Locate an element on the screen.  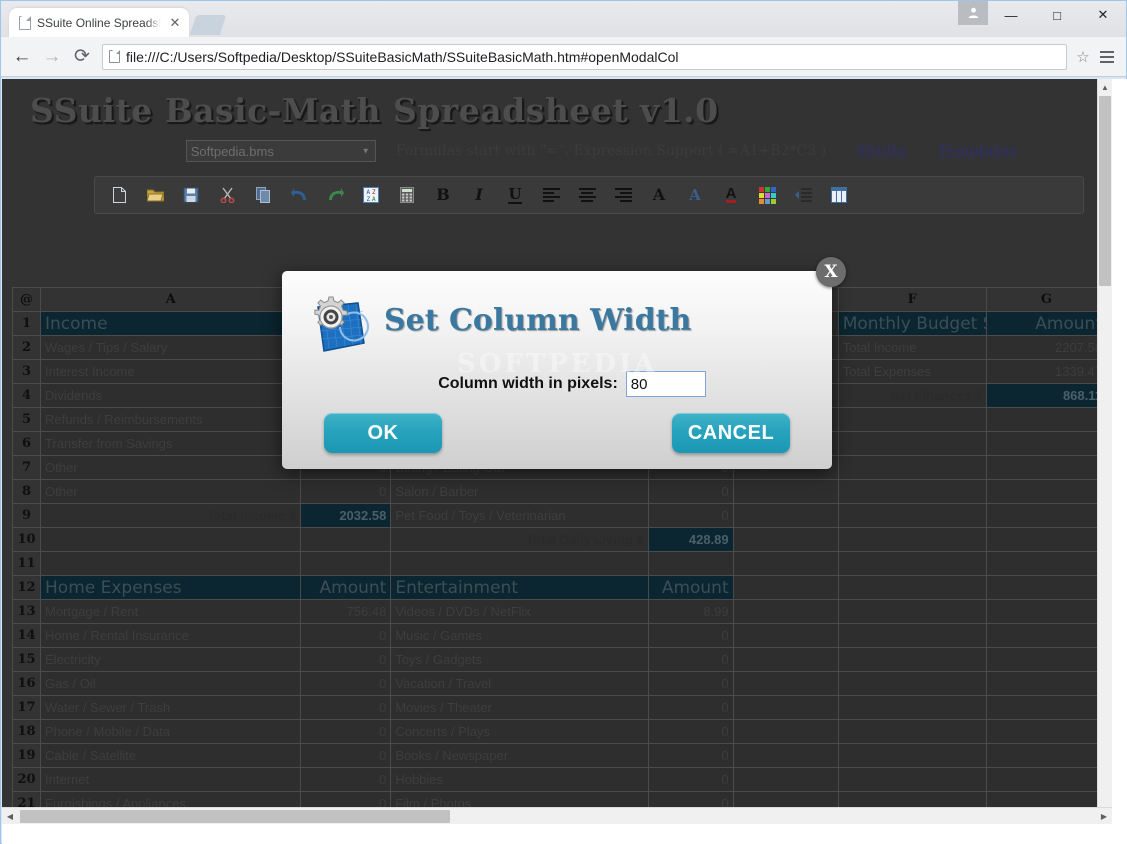
cell-D17: 0 is located at coordinates (690, 707).